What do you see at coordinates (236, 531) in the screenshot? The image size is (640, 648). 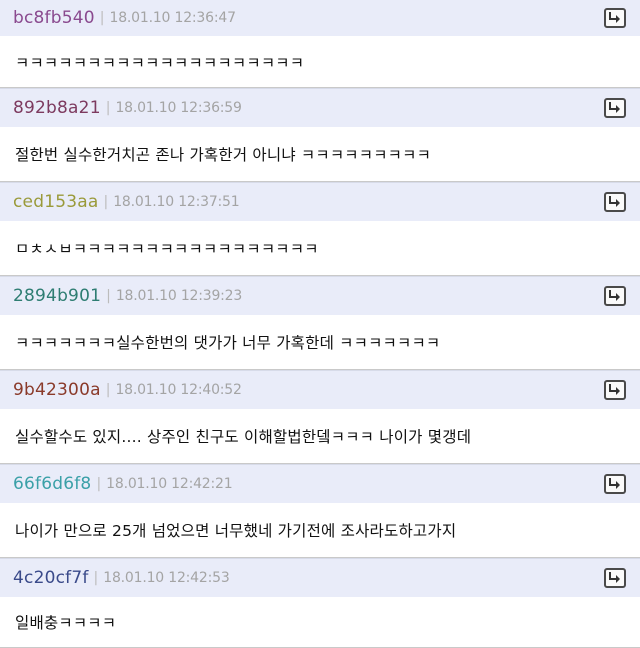 I see `comment-text: 나이가 만으로 25개 넘었으면 너무했네 가기전에 조사라도하고가지` at bounding box center [236, 531].